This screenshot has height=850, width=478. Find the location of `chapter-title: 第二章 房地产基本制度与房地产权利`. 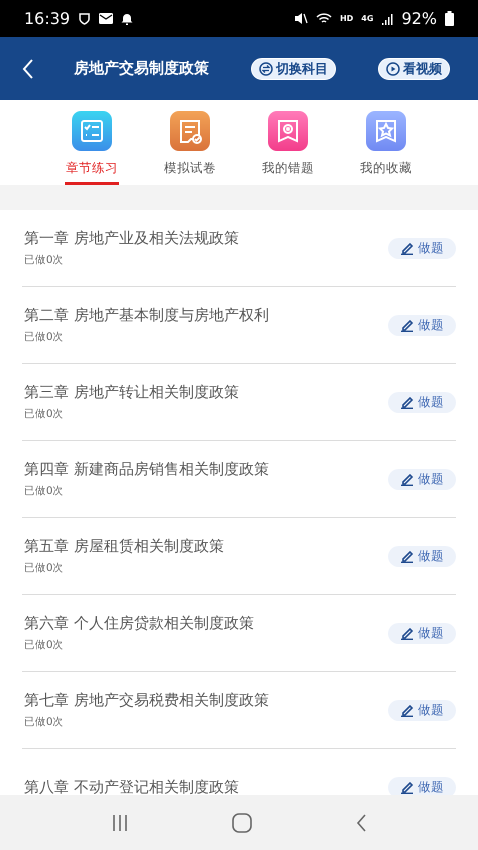

chapter-title: 第二章 房地产基本制度与房地产权利 is located at coordinates (147, 315).